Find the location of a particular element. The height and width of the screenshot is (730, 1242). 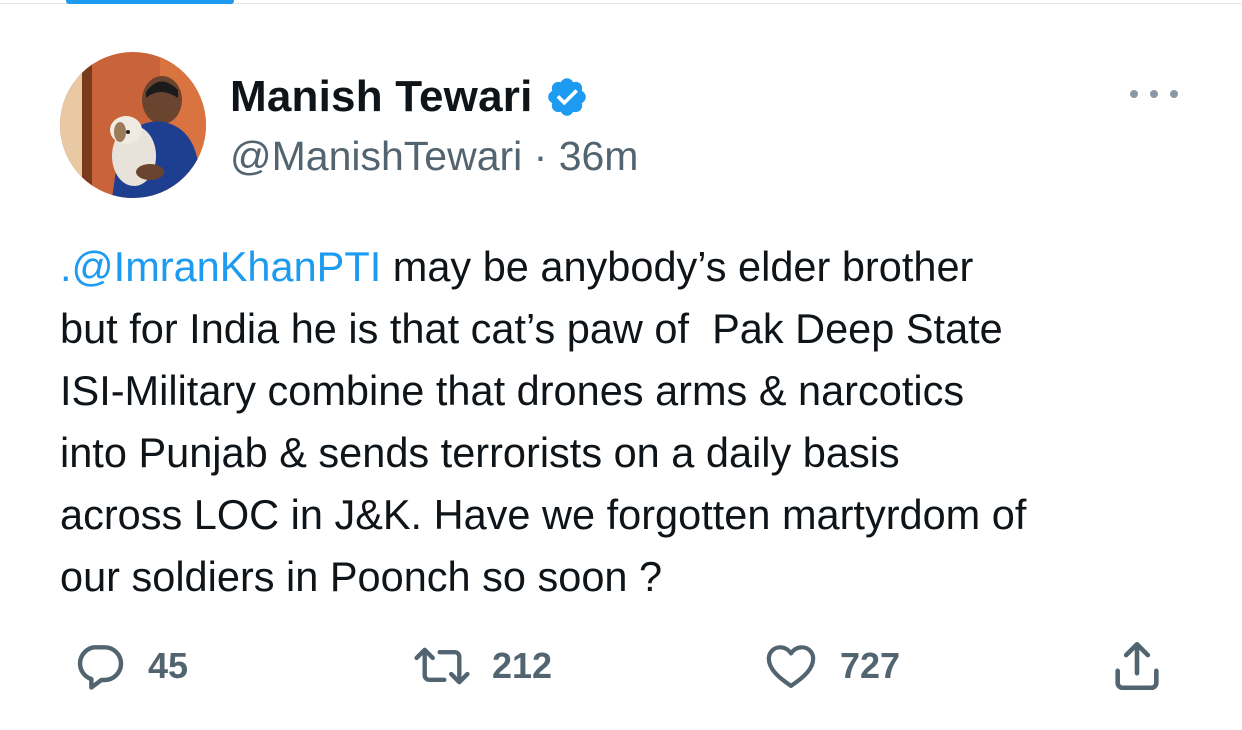

tweet-text-line: our soldiers in Poonch so soon ? is located at coordinates (361, 576).